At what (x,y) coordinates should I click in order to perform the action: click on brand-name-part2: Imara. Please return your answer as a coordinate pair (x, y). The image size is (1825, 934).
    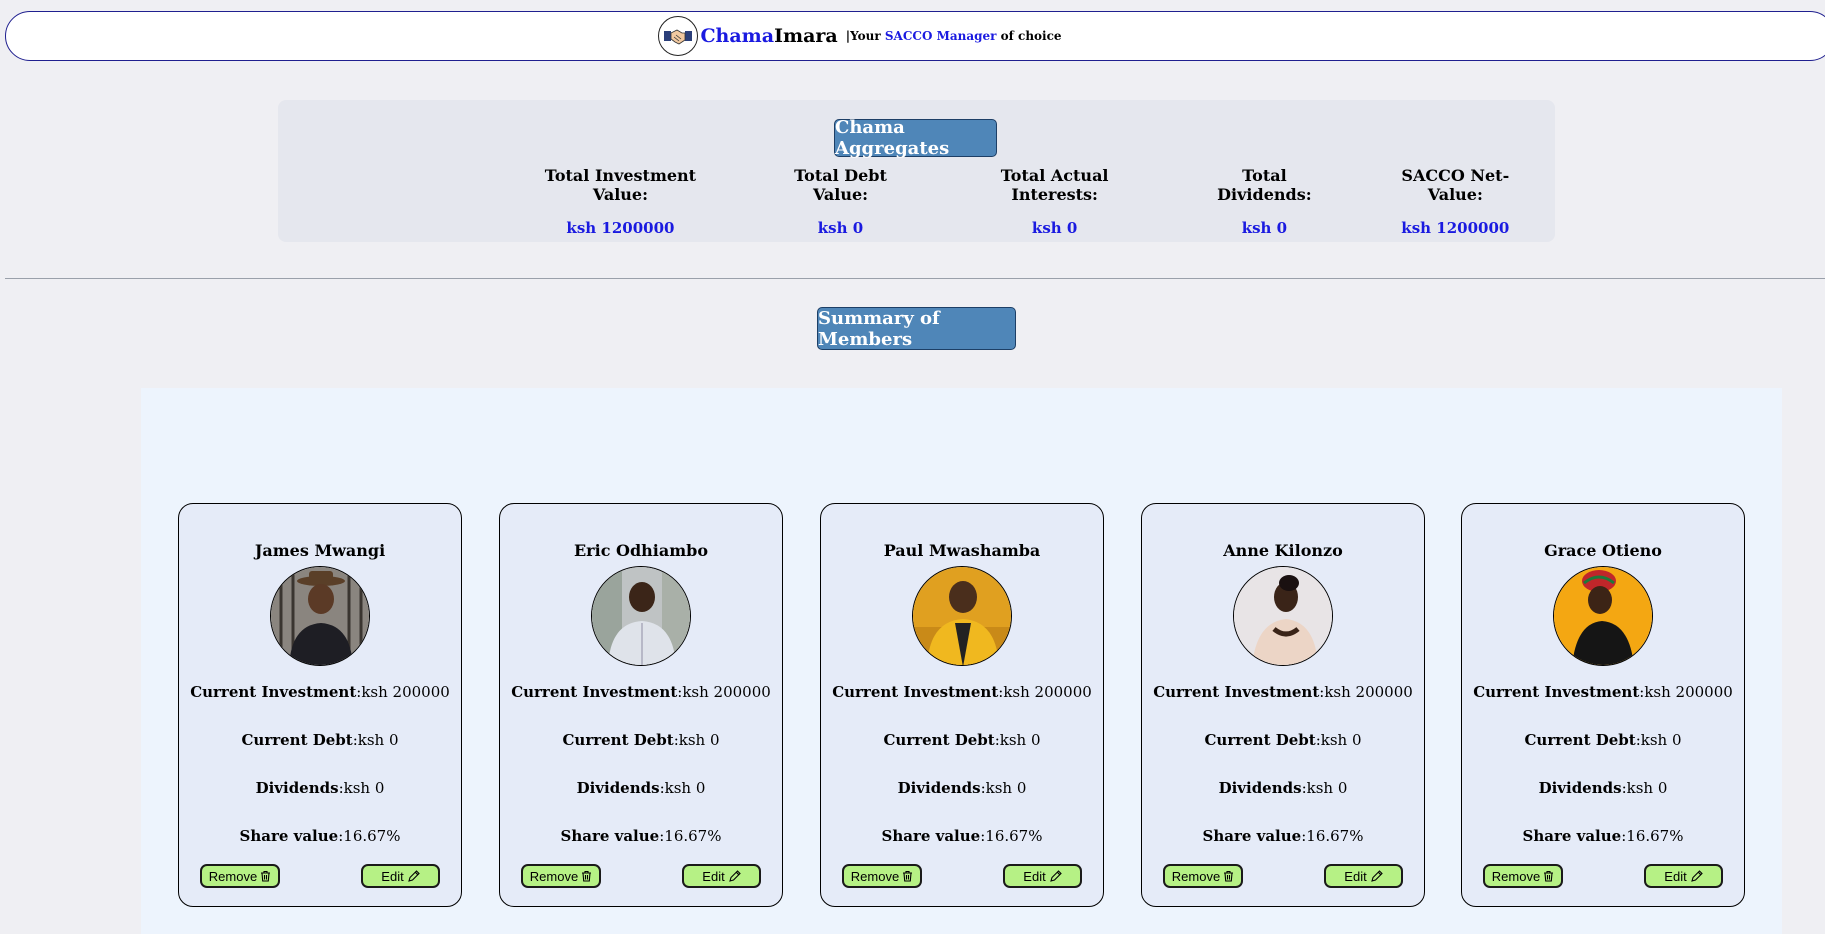
    Looking at the image, I should click on (806, 36).